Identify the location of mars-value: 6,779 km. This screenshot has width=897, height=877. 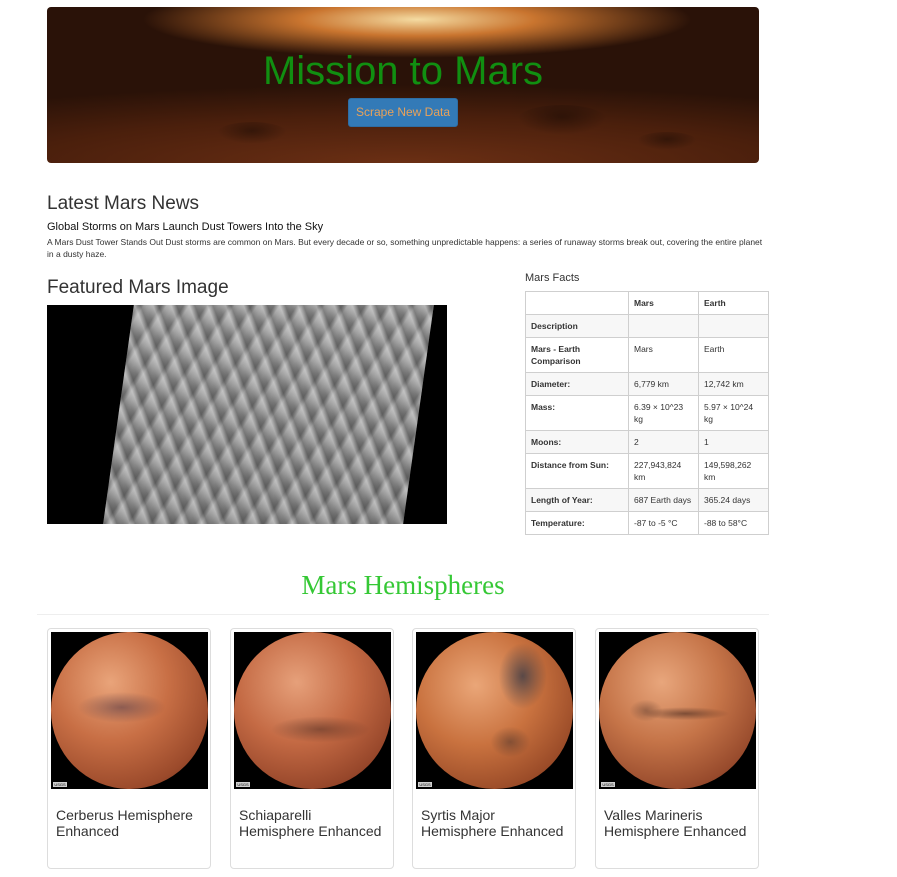
(663, 384).